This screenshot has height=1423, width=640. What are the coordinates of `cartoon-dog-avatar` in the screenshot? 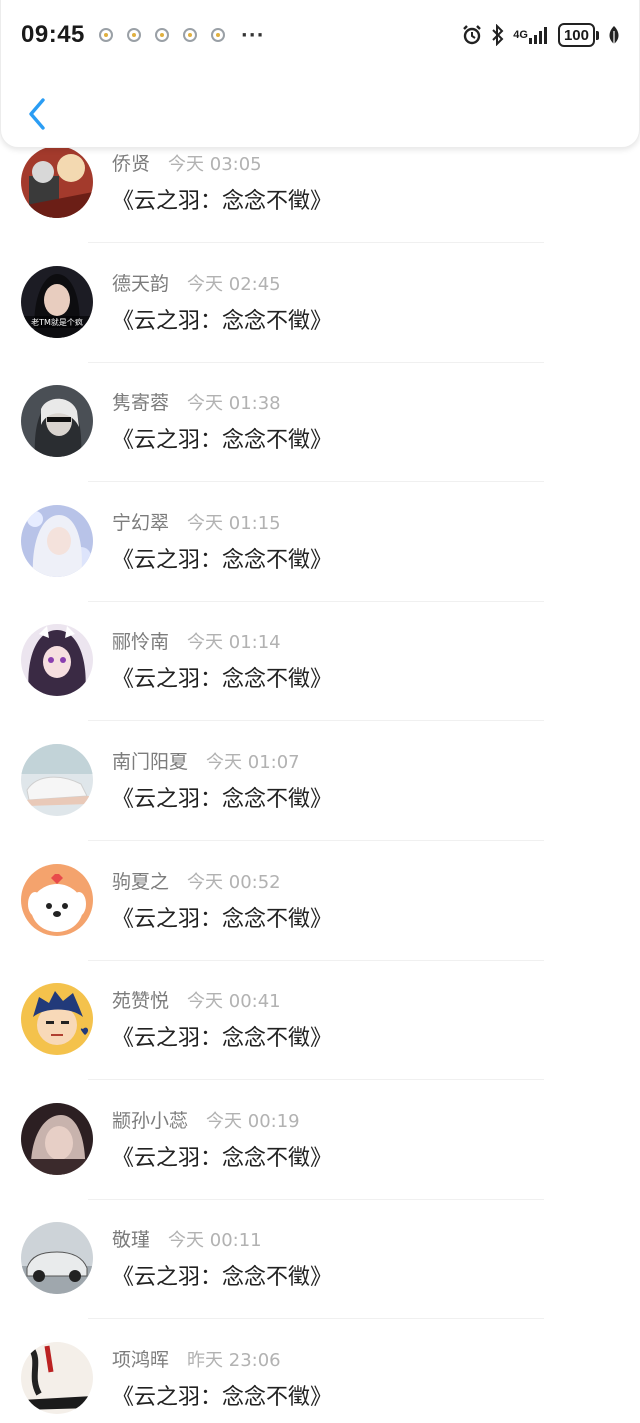 It's located at (57, 899).